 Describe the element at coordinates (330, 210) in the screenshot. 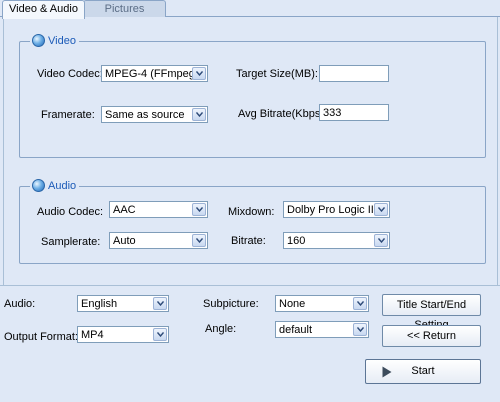

I see `mixdown-value: Dolby Pro Logic II` at that location.